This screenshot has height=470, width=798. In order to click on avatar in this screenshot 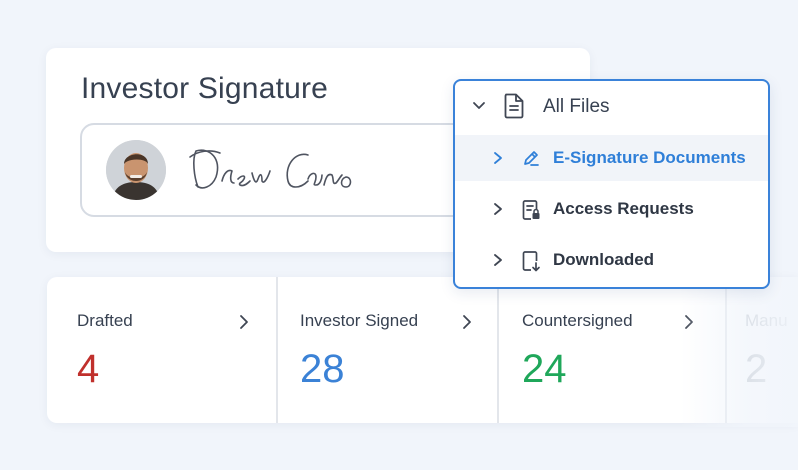, I will do `click(136, 170)`.